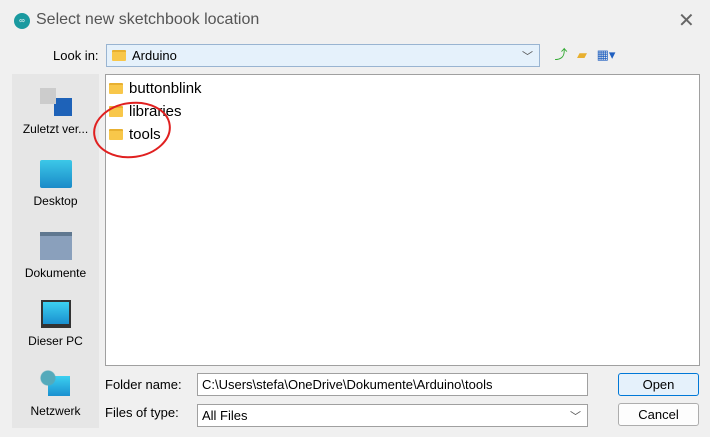 The width and height of the screenshot is (710, 437). What do you see at coordinates (55, 246) in the screenshot?
I see `documents-icon` at bounding box center [55, 246].